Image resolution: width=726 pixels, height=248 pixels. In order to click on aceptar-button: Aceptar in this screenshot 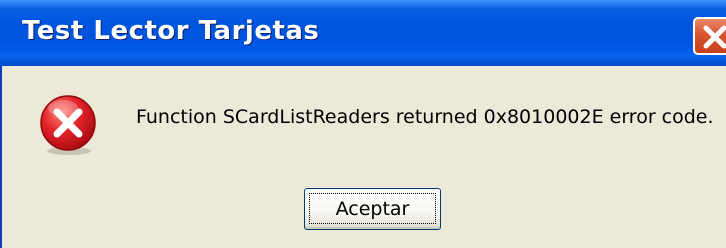, I will do `click(372, 209)`.